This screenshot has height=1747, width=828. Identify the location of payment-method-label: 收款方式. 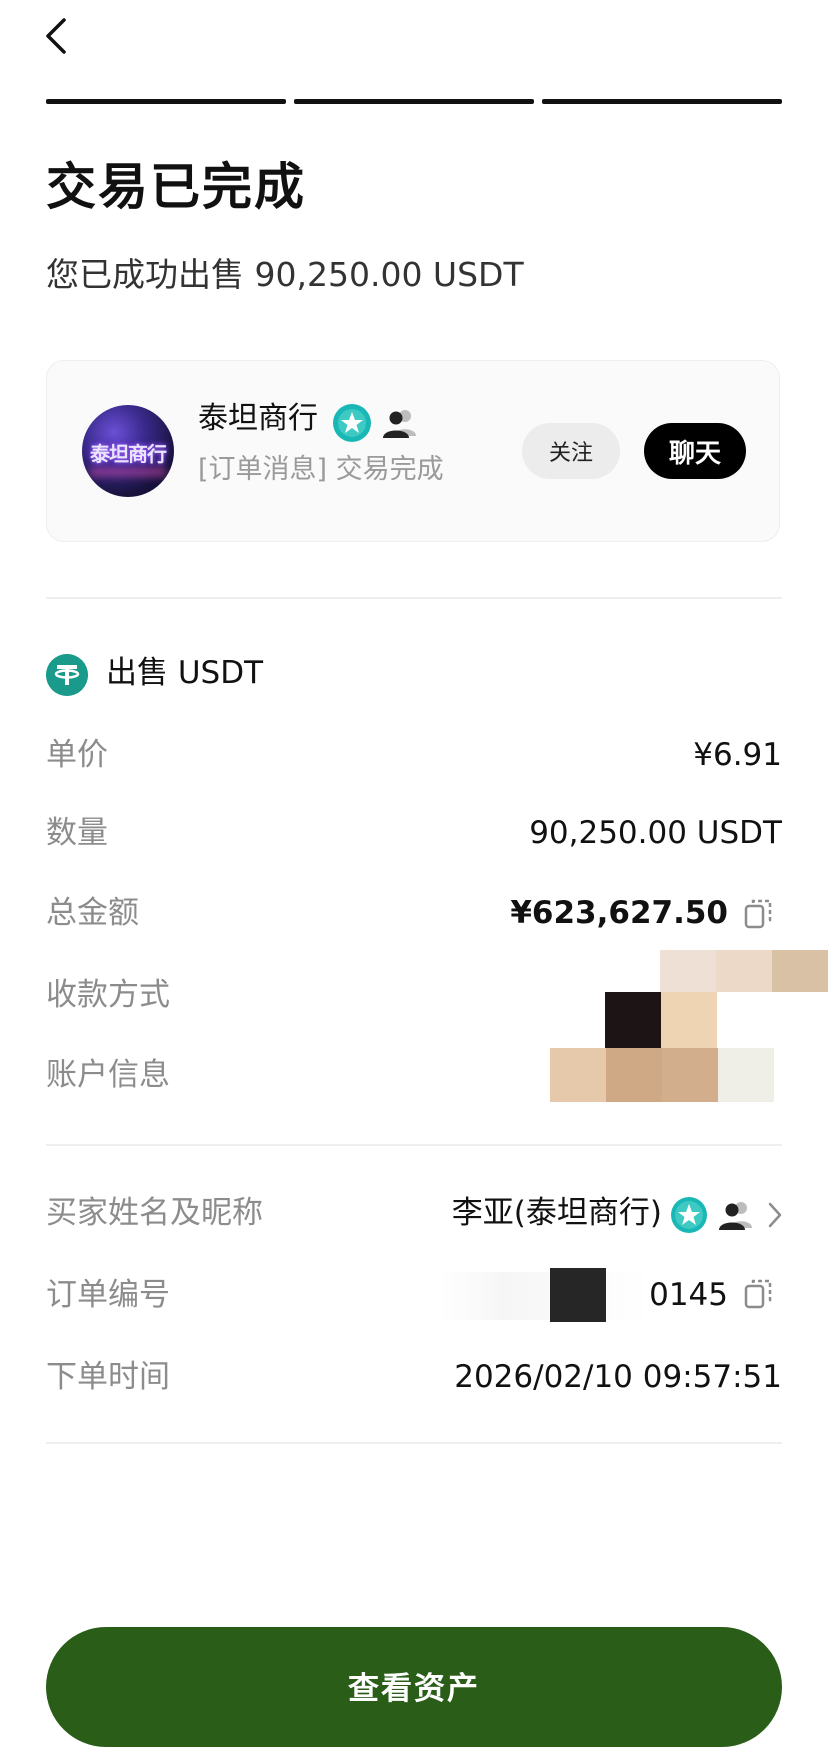
(108, 995).